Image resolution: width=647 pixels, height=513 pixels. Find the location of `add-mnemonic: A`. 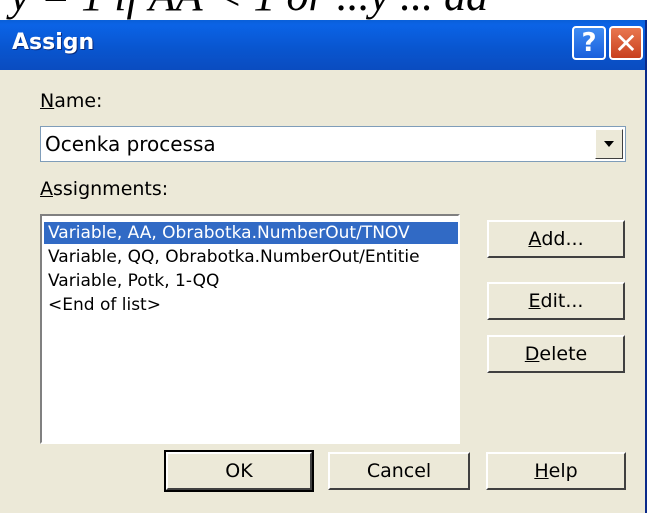

add-mnemonic: A is located at coordinates (535, 239).